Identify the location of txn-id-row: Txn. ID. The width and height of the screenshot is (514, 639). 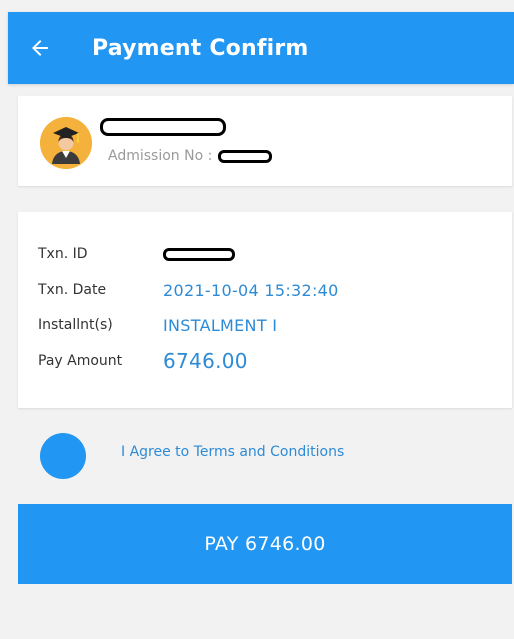
(136, 254).